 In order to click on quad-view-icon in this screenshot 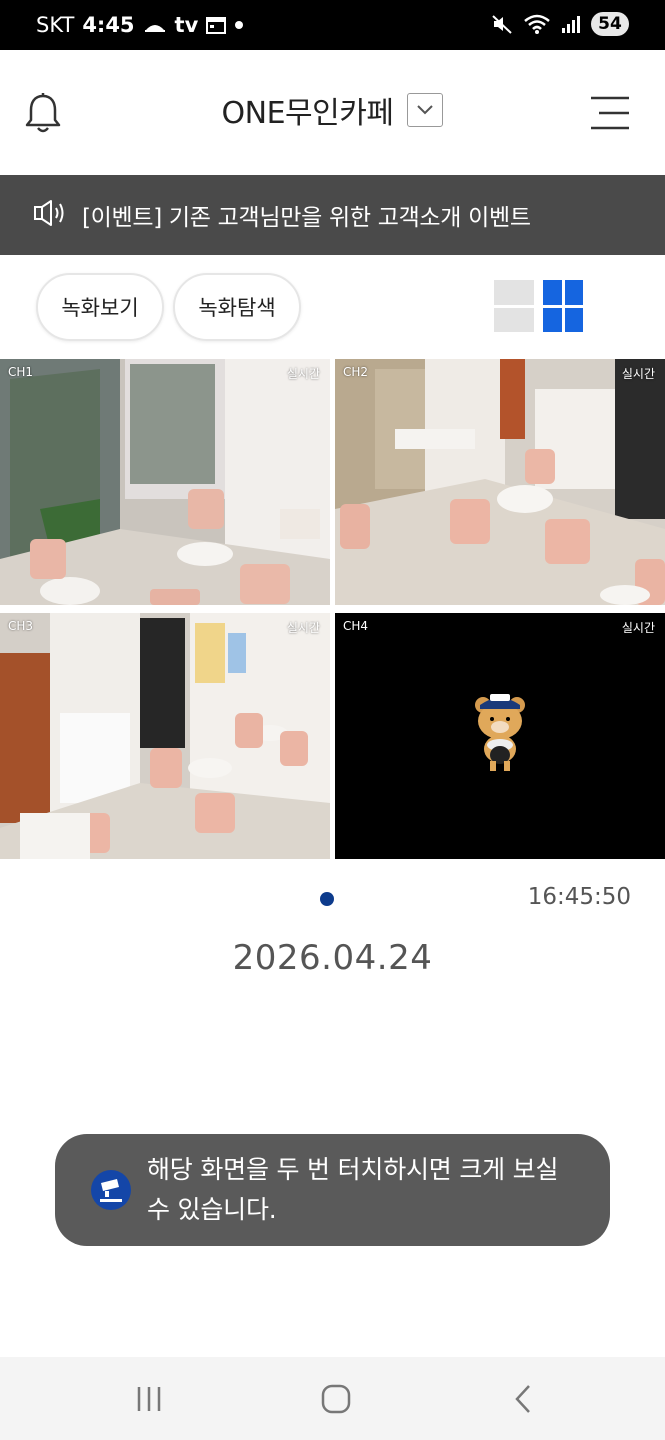, I will do `click(563, 306)`.